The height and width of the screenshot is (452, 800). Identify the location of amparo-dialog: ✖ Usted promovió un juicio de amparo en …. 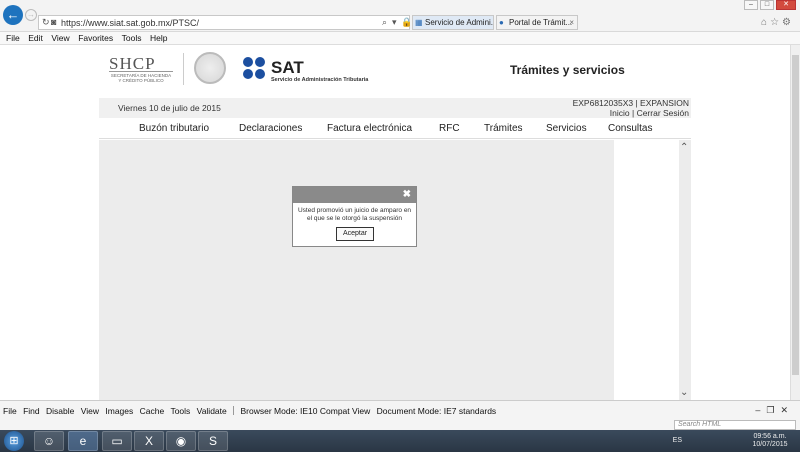
(354, 216).